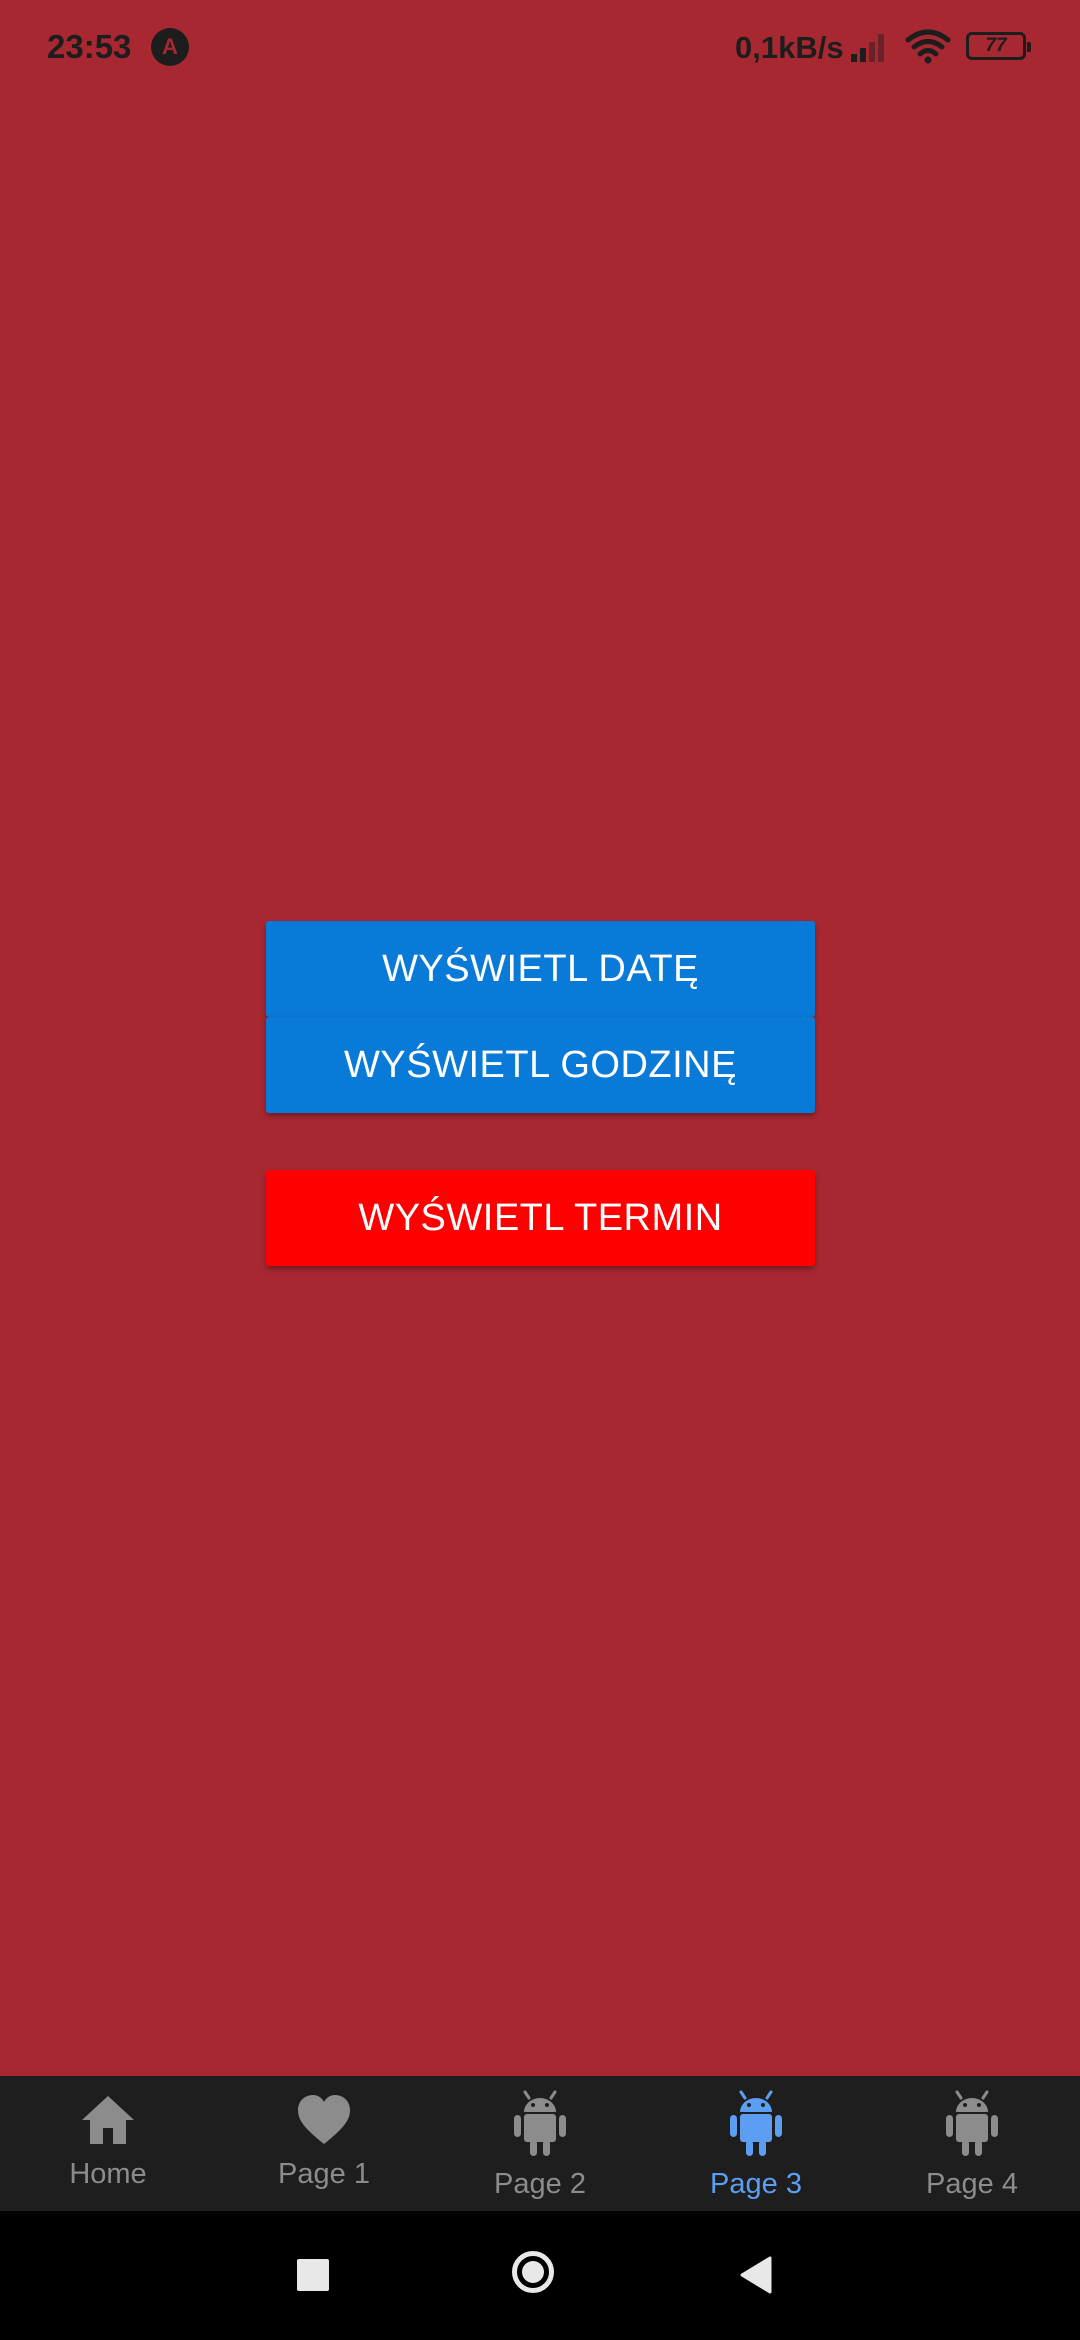 The height and width of the screenshot is (2340, 1080). I want to click on tab-label: Home, so click(108, 2174).